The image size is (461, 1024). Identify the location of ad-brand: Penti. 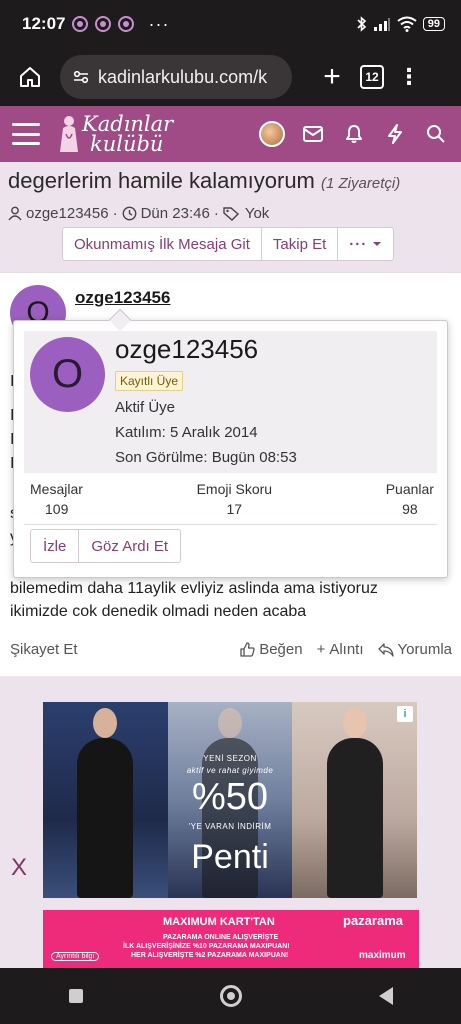
(230, 857).